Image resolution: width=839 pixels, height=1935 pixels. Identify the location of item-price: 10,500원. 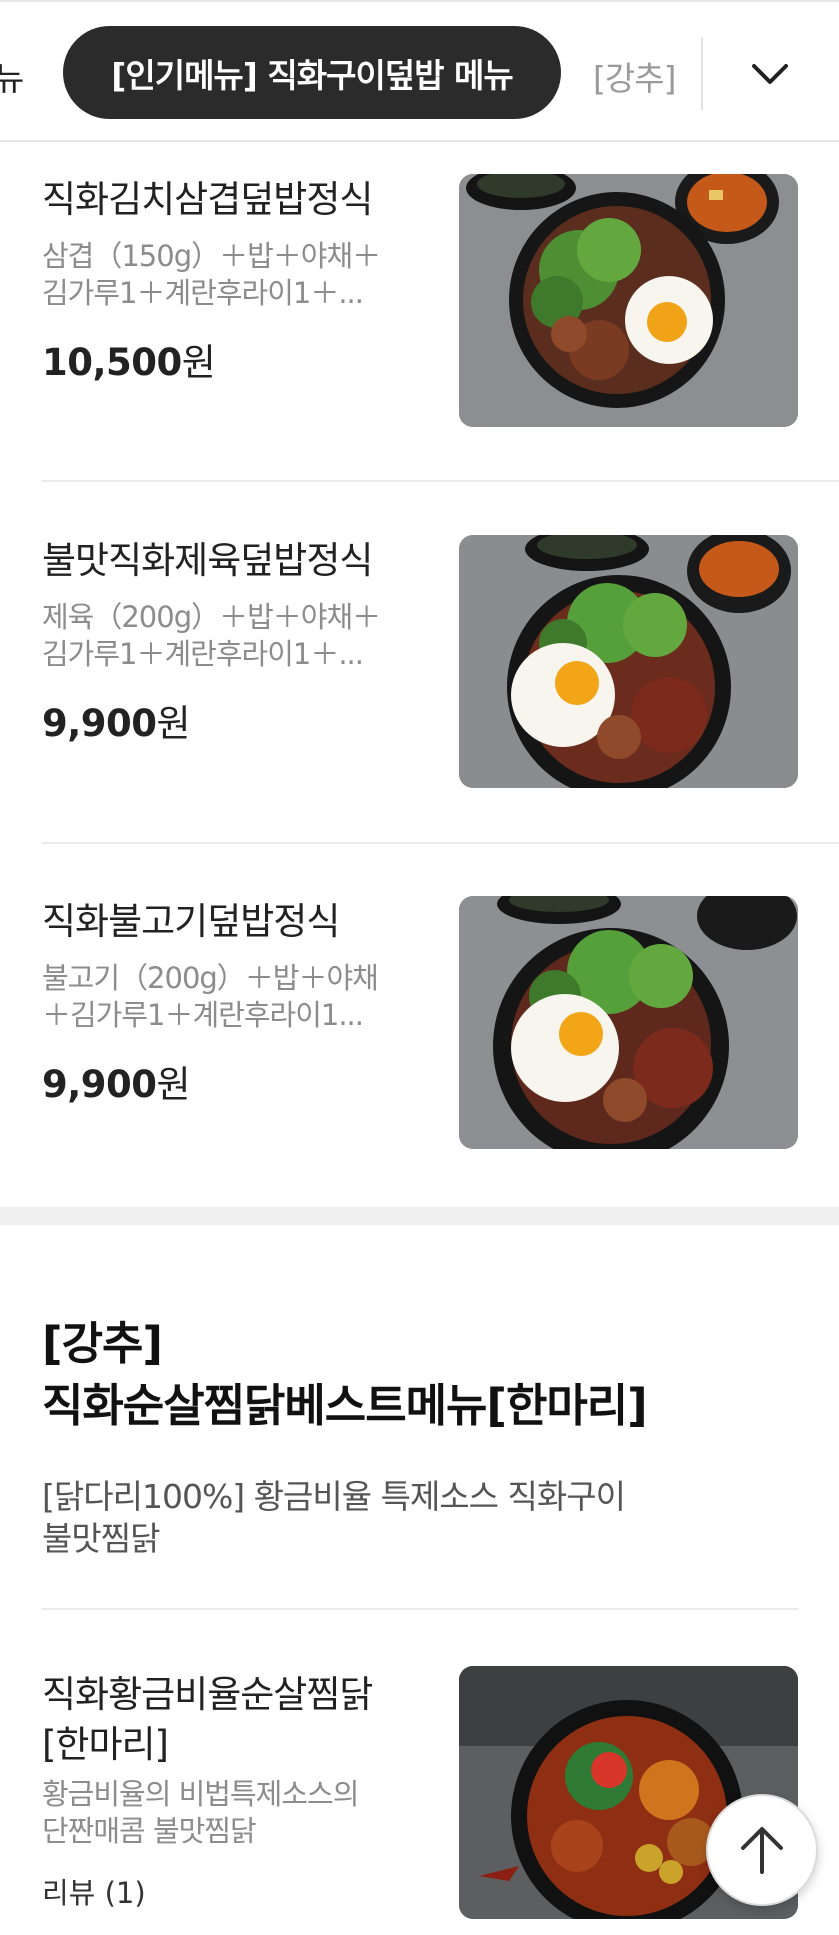
(129, 359).